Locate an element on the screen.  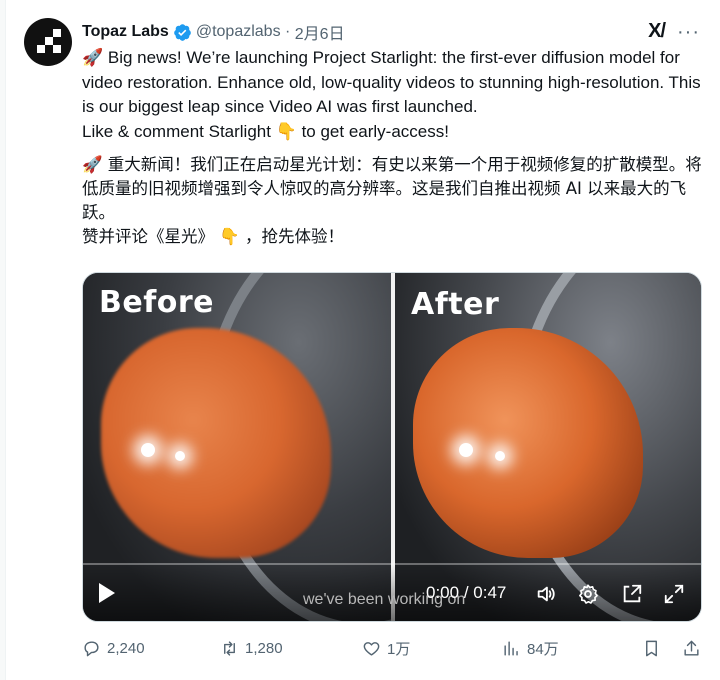
text-paragraph-zh-2: 赞并评论《星光》 👇 ，抢先体验！ is located at coordinates (213, 236).